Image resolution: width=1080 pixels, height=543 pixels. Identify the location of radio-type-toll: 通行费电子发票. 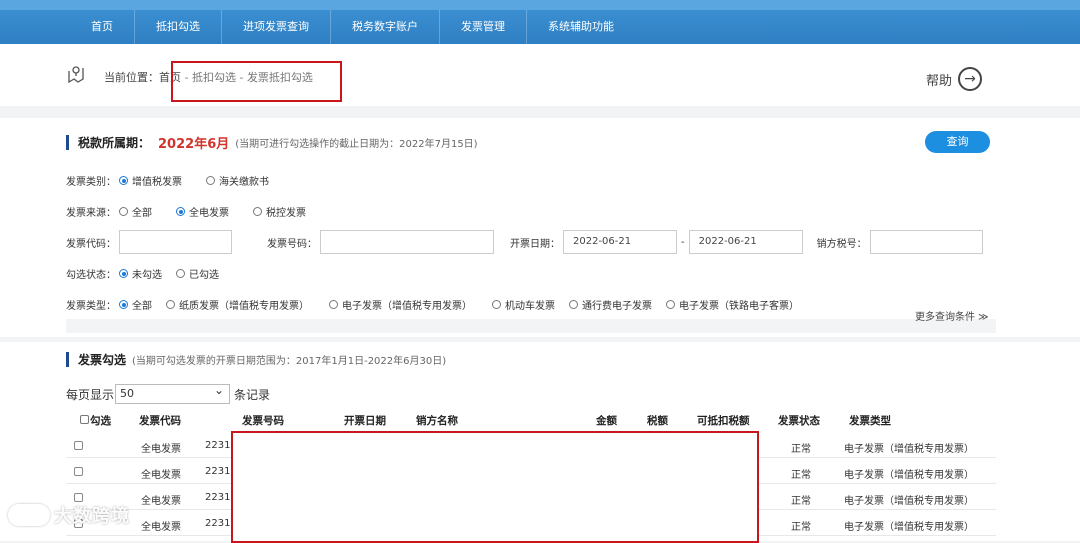
(610, 304).